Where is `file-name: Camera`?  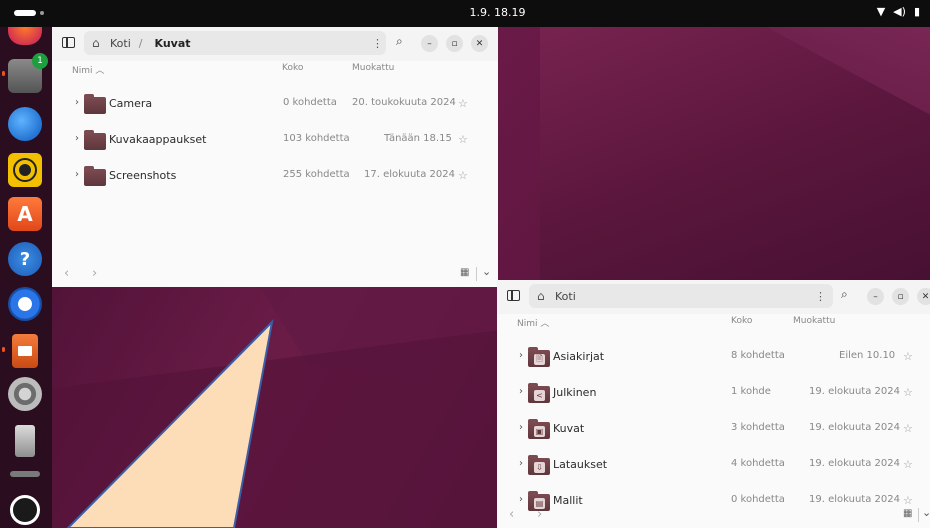
file-name: Camera is located at coordinates (131, 103).